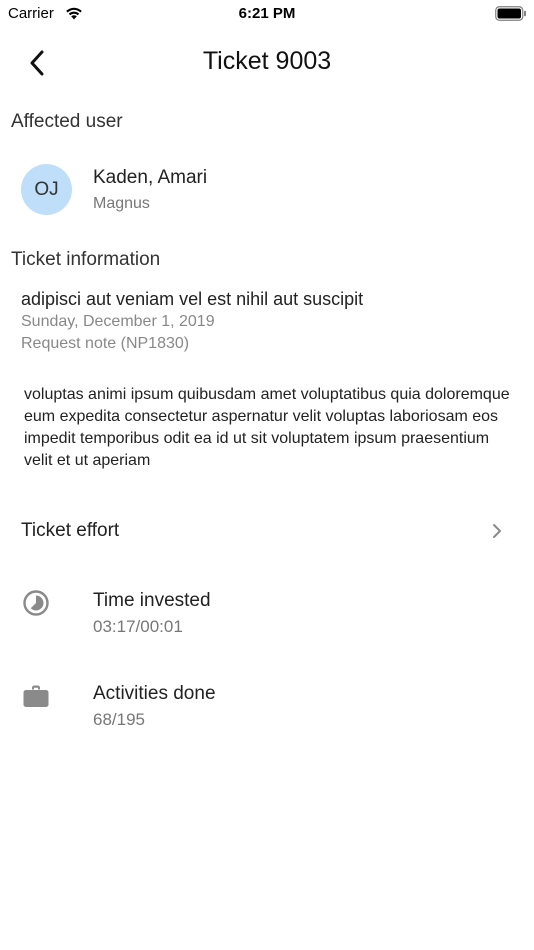  I want to click on status-time: 6:21 PM, so click(267, 13).